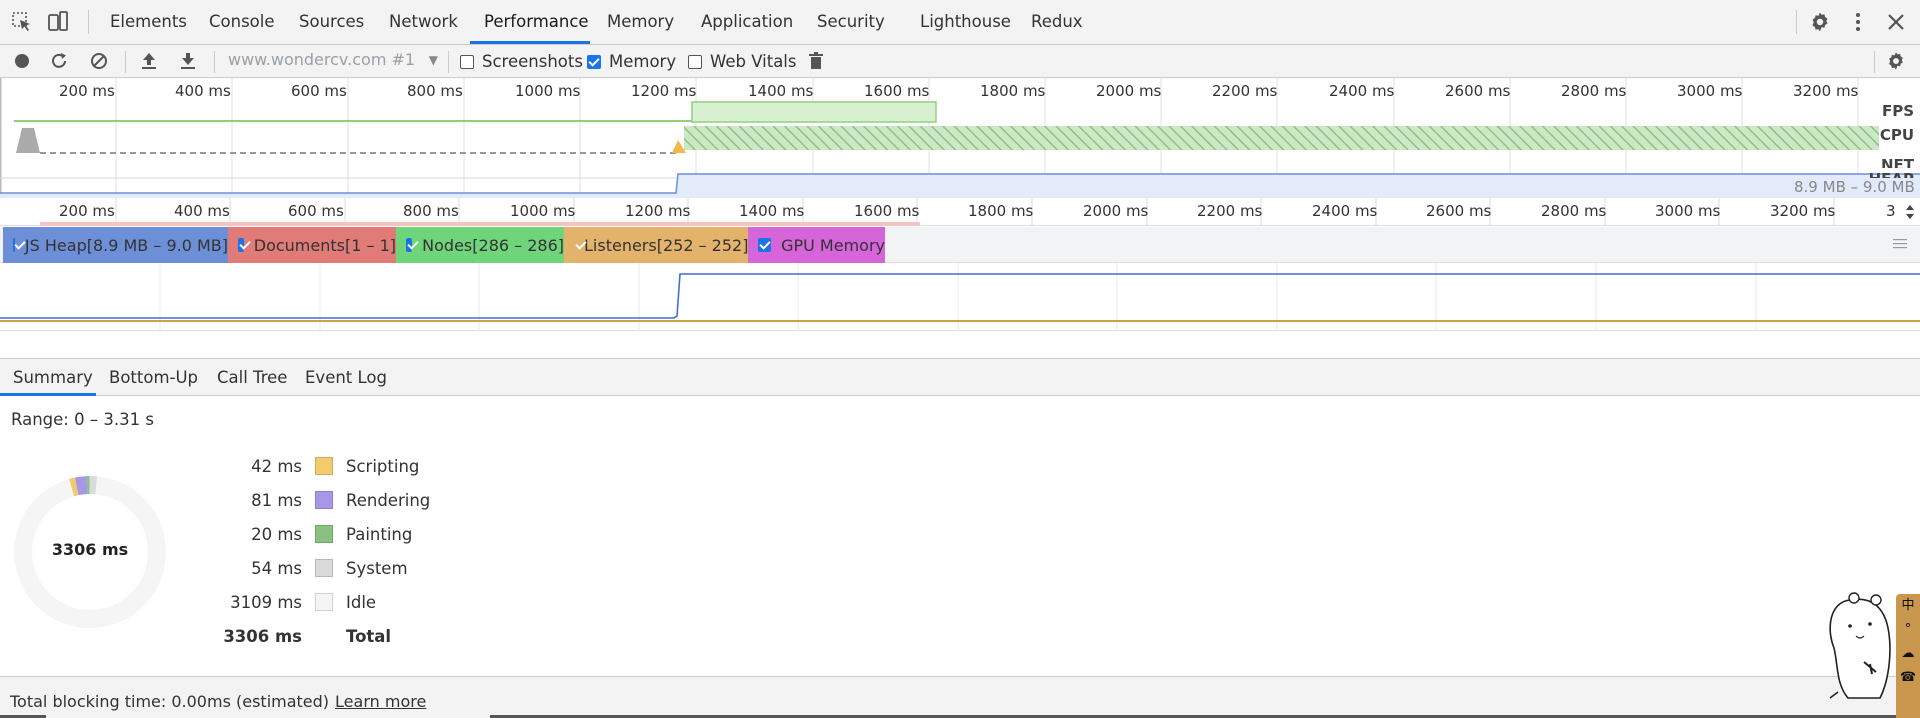  What do you see at coordinates (781, 91) in the screenshot?
I see `overview-tick-label: 1400 ms` at bounding box center [781, 91].